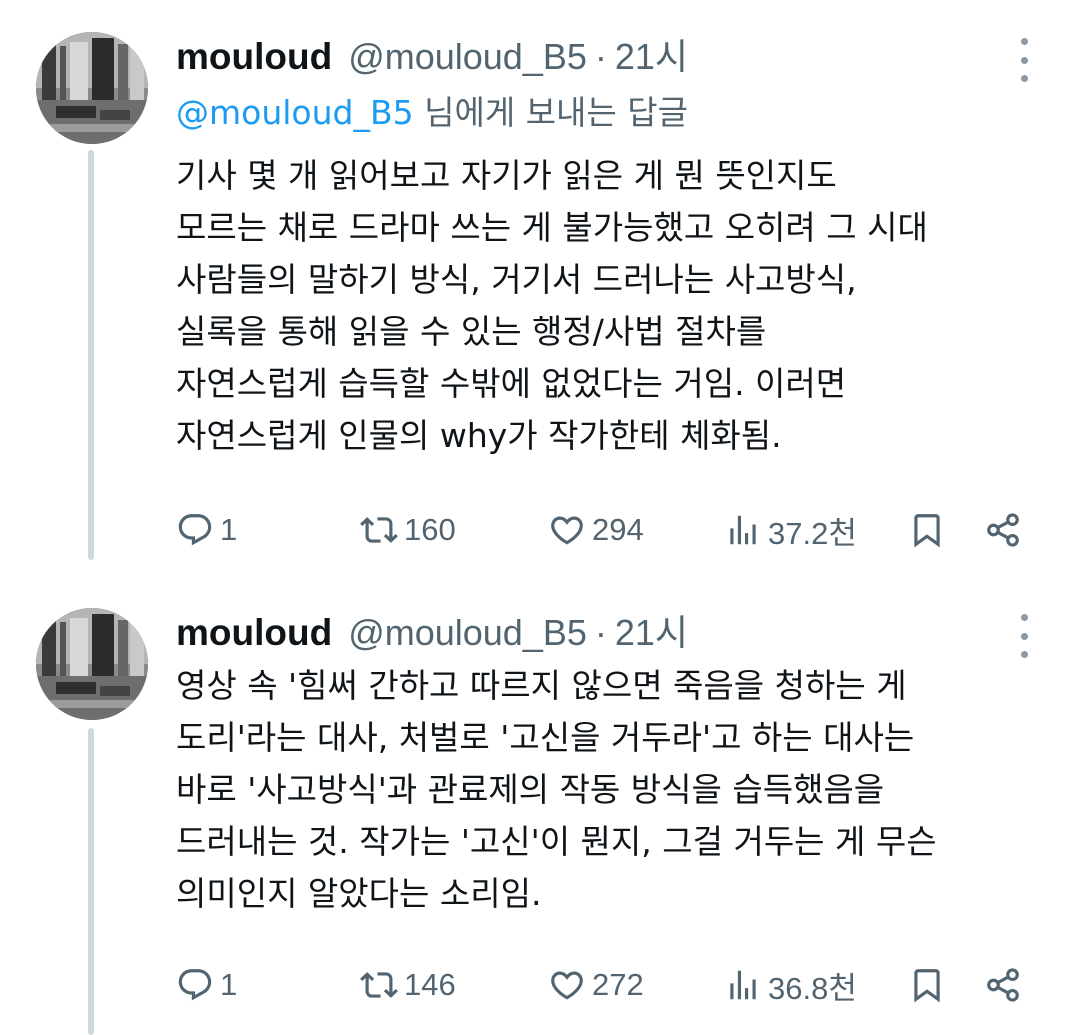 The width and height of the screenshot is (1080, 1035). What do you see at coordinates (618, 984) in the screenshot?
I see `like-count: 272` at bounding box center [618, 984].